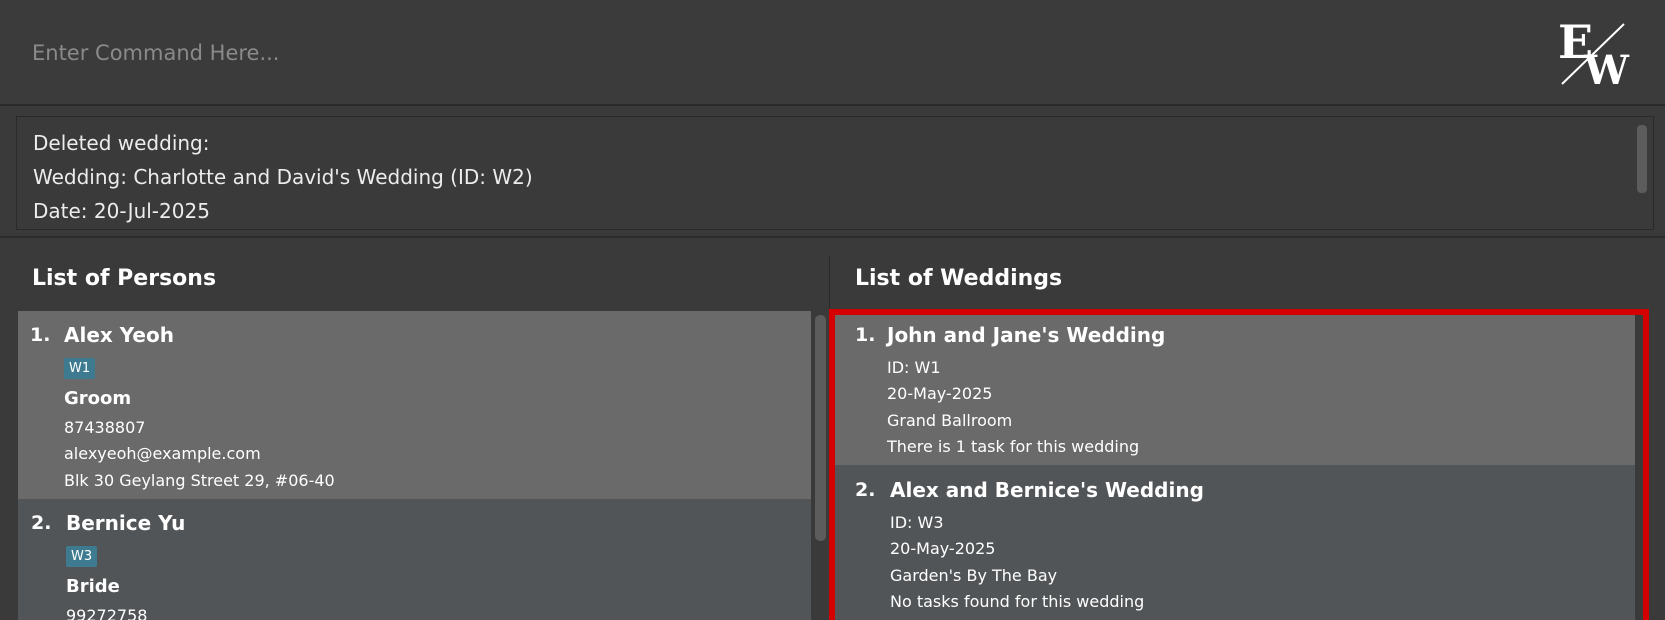  I want to click on result-line-1: Deleted wedding:, so click(121, 143).